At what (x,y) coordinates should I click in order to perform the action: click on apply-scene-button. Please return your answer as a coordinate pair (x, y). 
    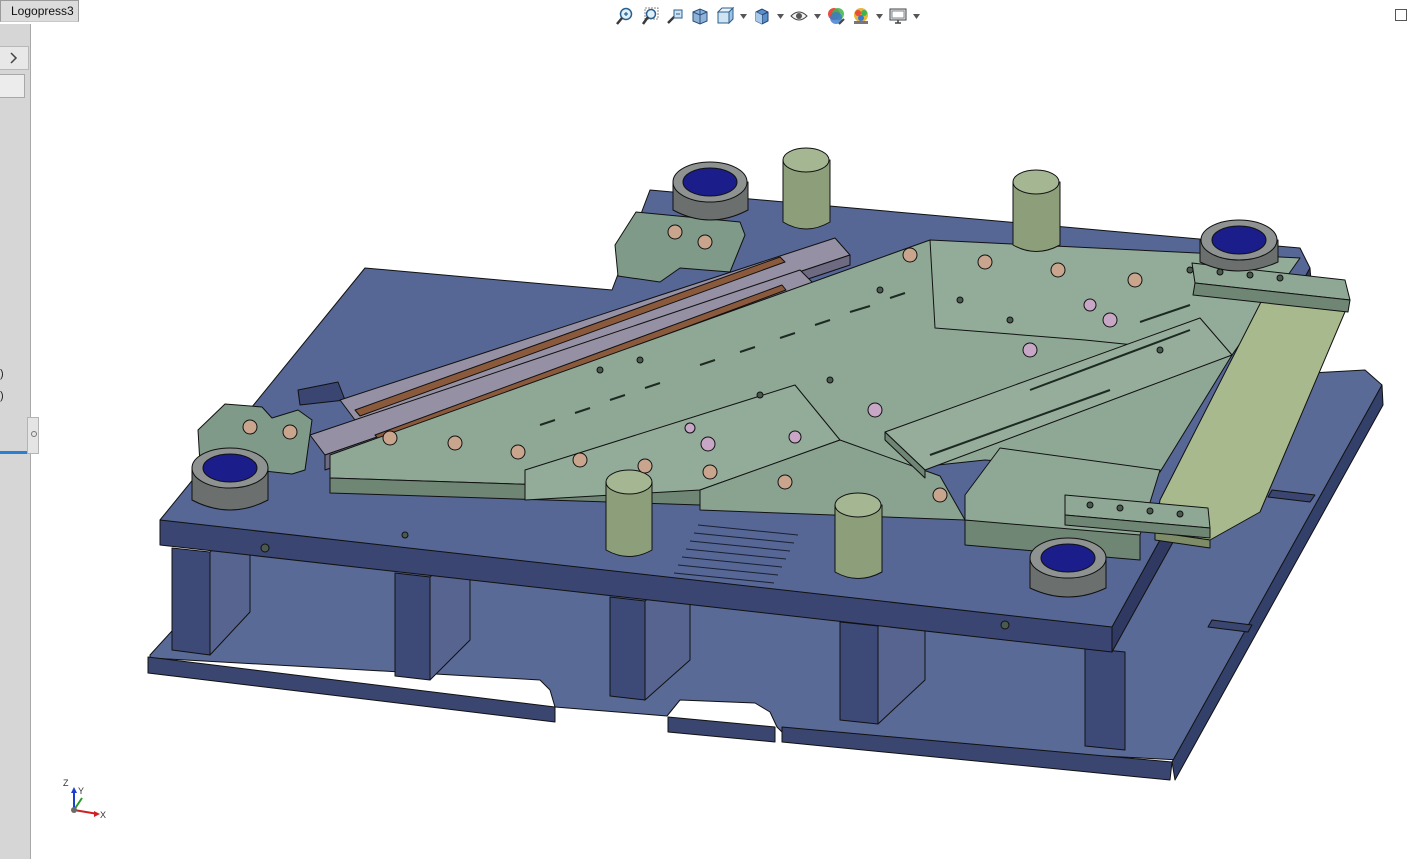
    Looking at the image, I should click on (861, 16).